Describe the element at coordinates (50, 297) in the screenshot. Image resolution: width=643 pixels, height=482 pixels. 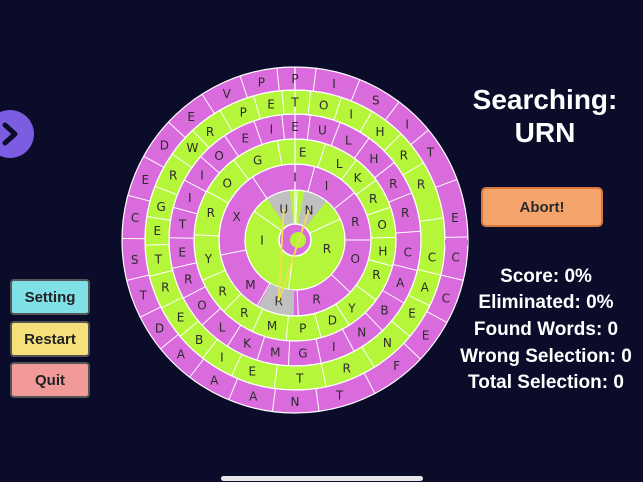
I see `setting-button: Setting` at that location.